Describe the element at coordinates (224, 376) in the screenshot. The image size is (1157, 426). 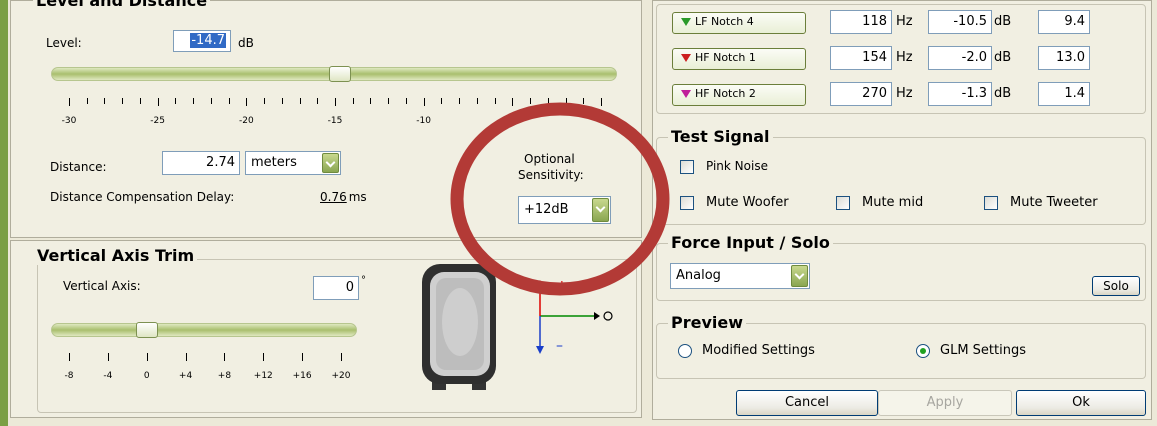
I see `vertical-axis-scale-label: +8` at that location.